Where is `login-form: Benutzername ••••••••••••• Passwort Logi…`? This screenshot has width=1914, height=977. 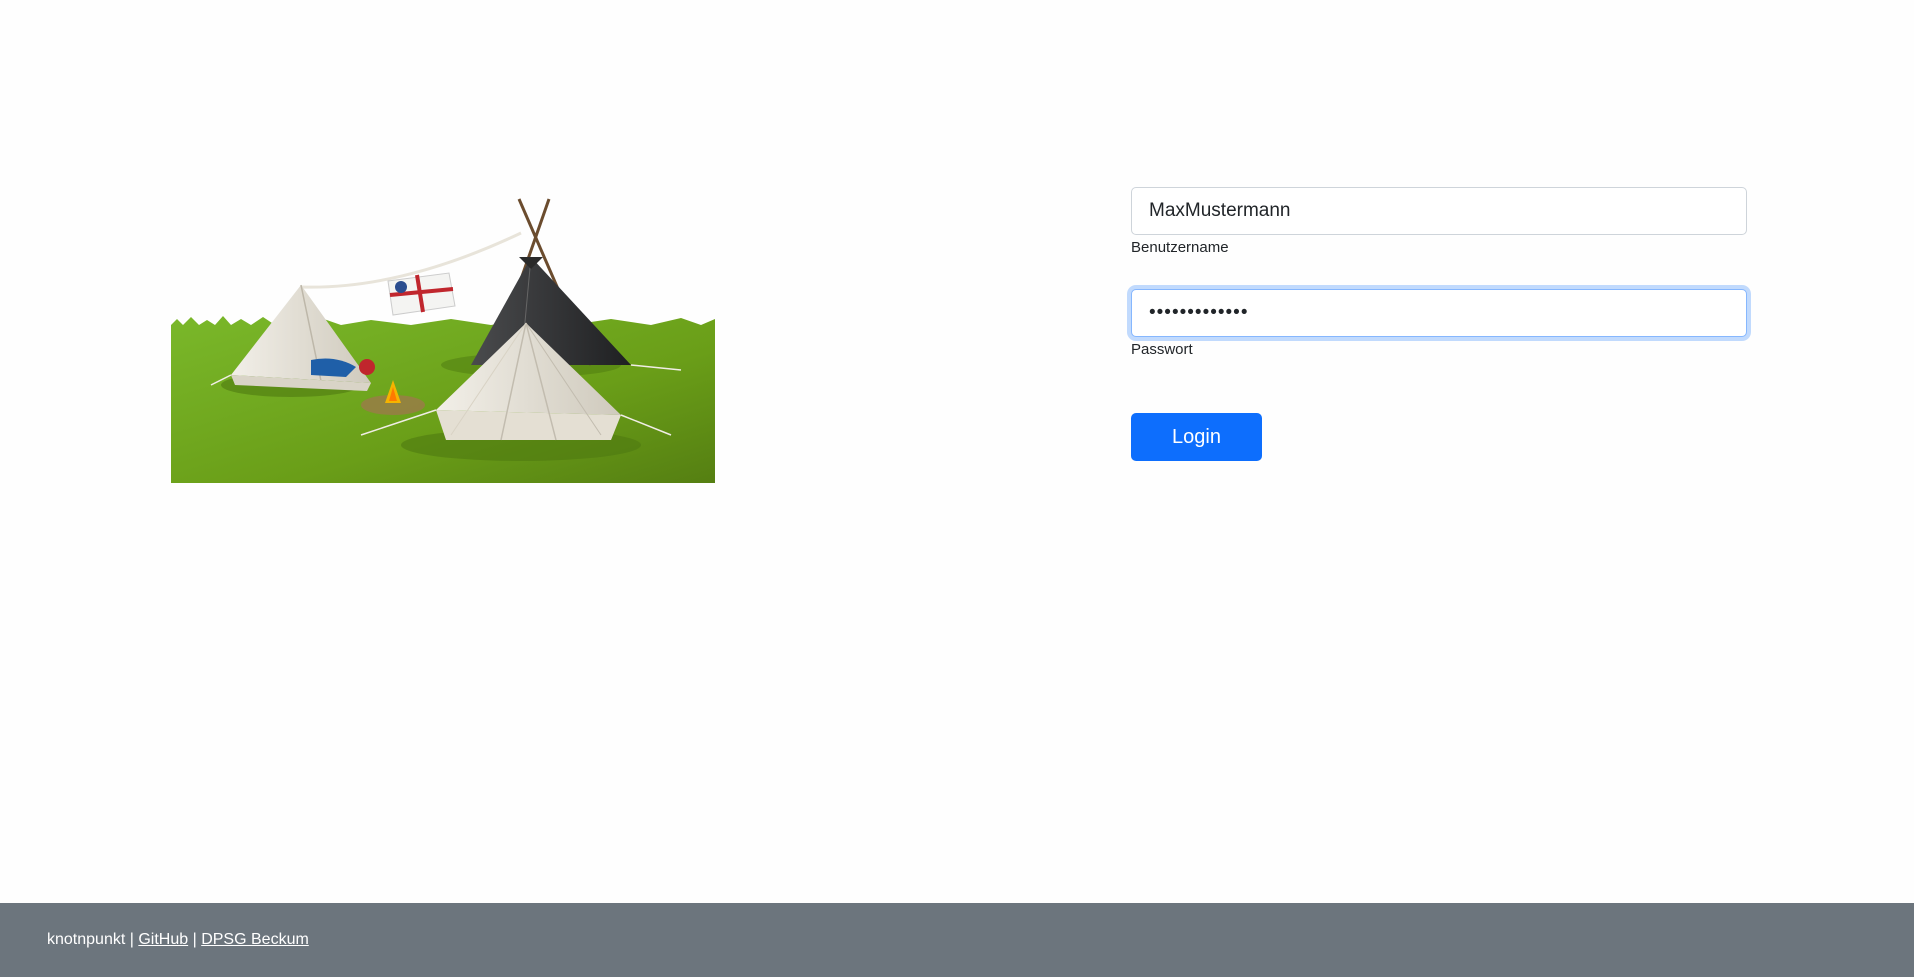
login-form: Benutzername ••••••••••••• Passwort Logi… is located at coordinates (1439, 324).